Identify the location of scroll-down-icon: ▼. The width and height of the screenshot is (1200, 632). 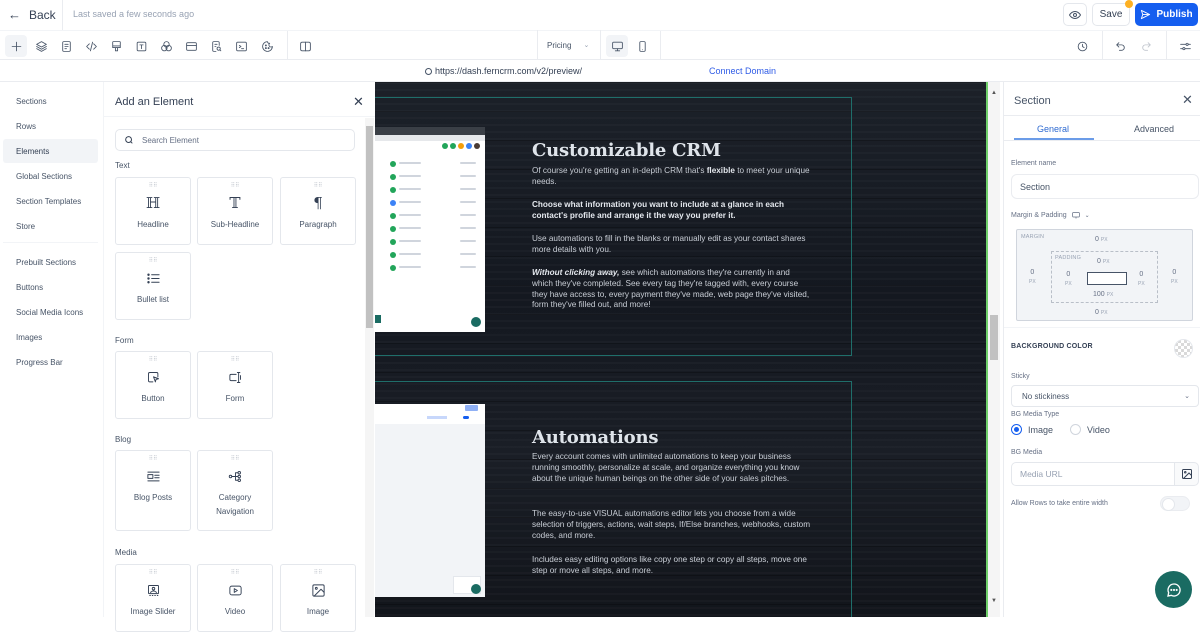
(994, 601).